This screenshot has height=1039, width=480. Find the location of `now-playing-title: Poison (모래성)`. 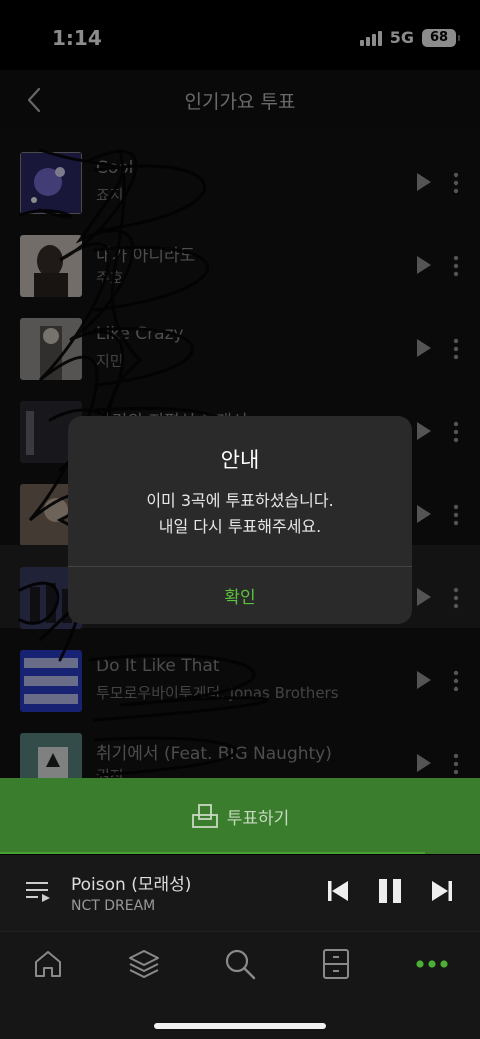

now-playing-title: Poison (모래성) is located at coordinates (131, 885).